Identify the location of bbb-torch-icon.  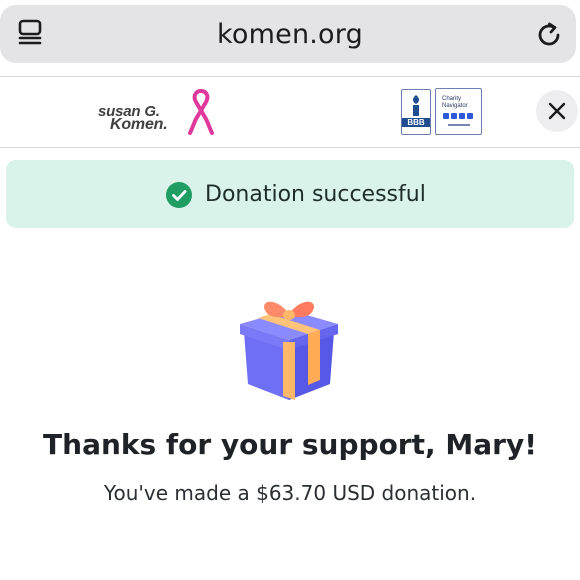
(416, 105).